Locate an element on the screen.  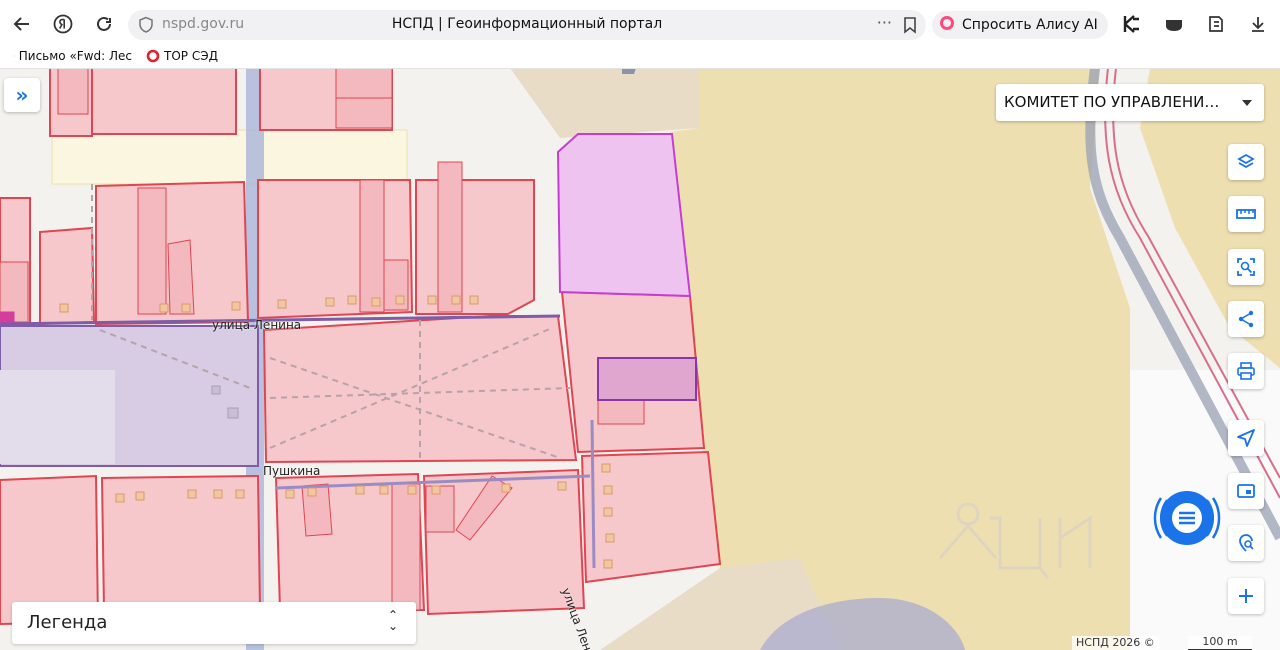
expand-collapse-icon: ⌃ ⌄ is located at coordinates (392, 620).